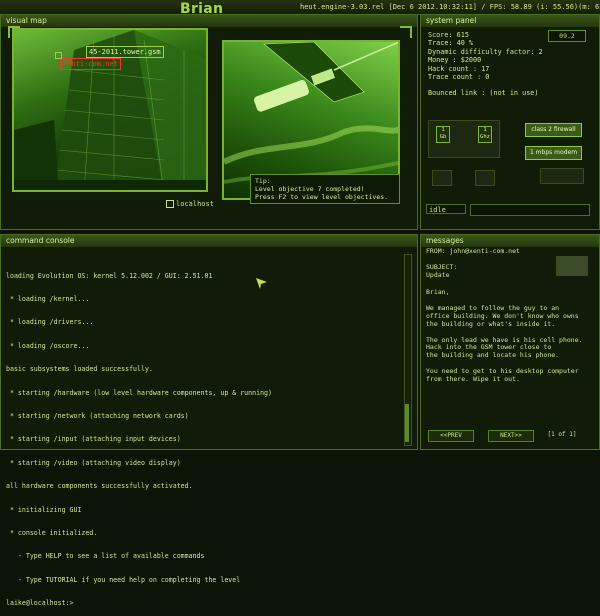  Describe the element at coordinates (455, 60) in the screenshot. I see `stat-money: Money : $2000` at that location.